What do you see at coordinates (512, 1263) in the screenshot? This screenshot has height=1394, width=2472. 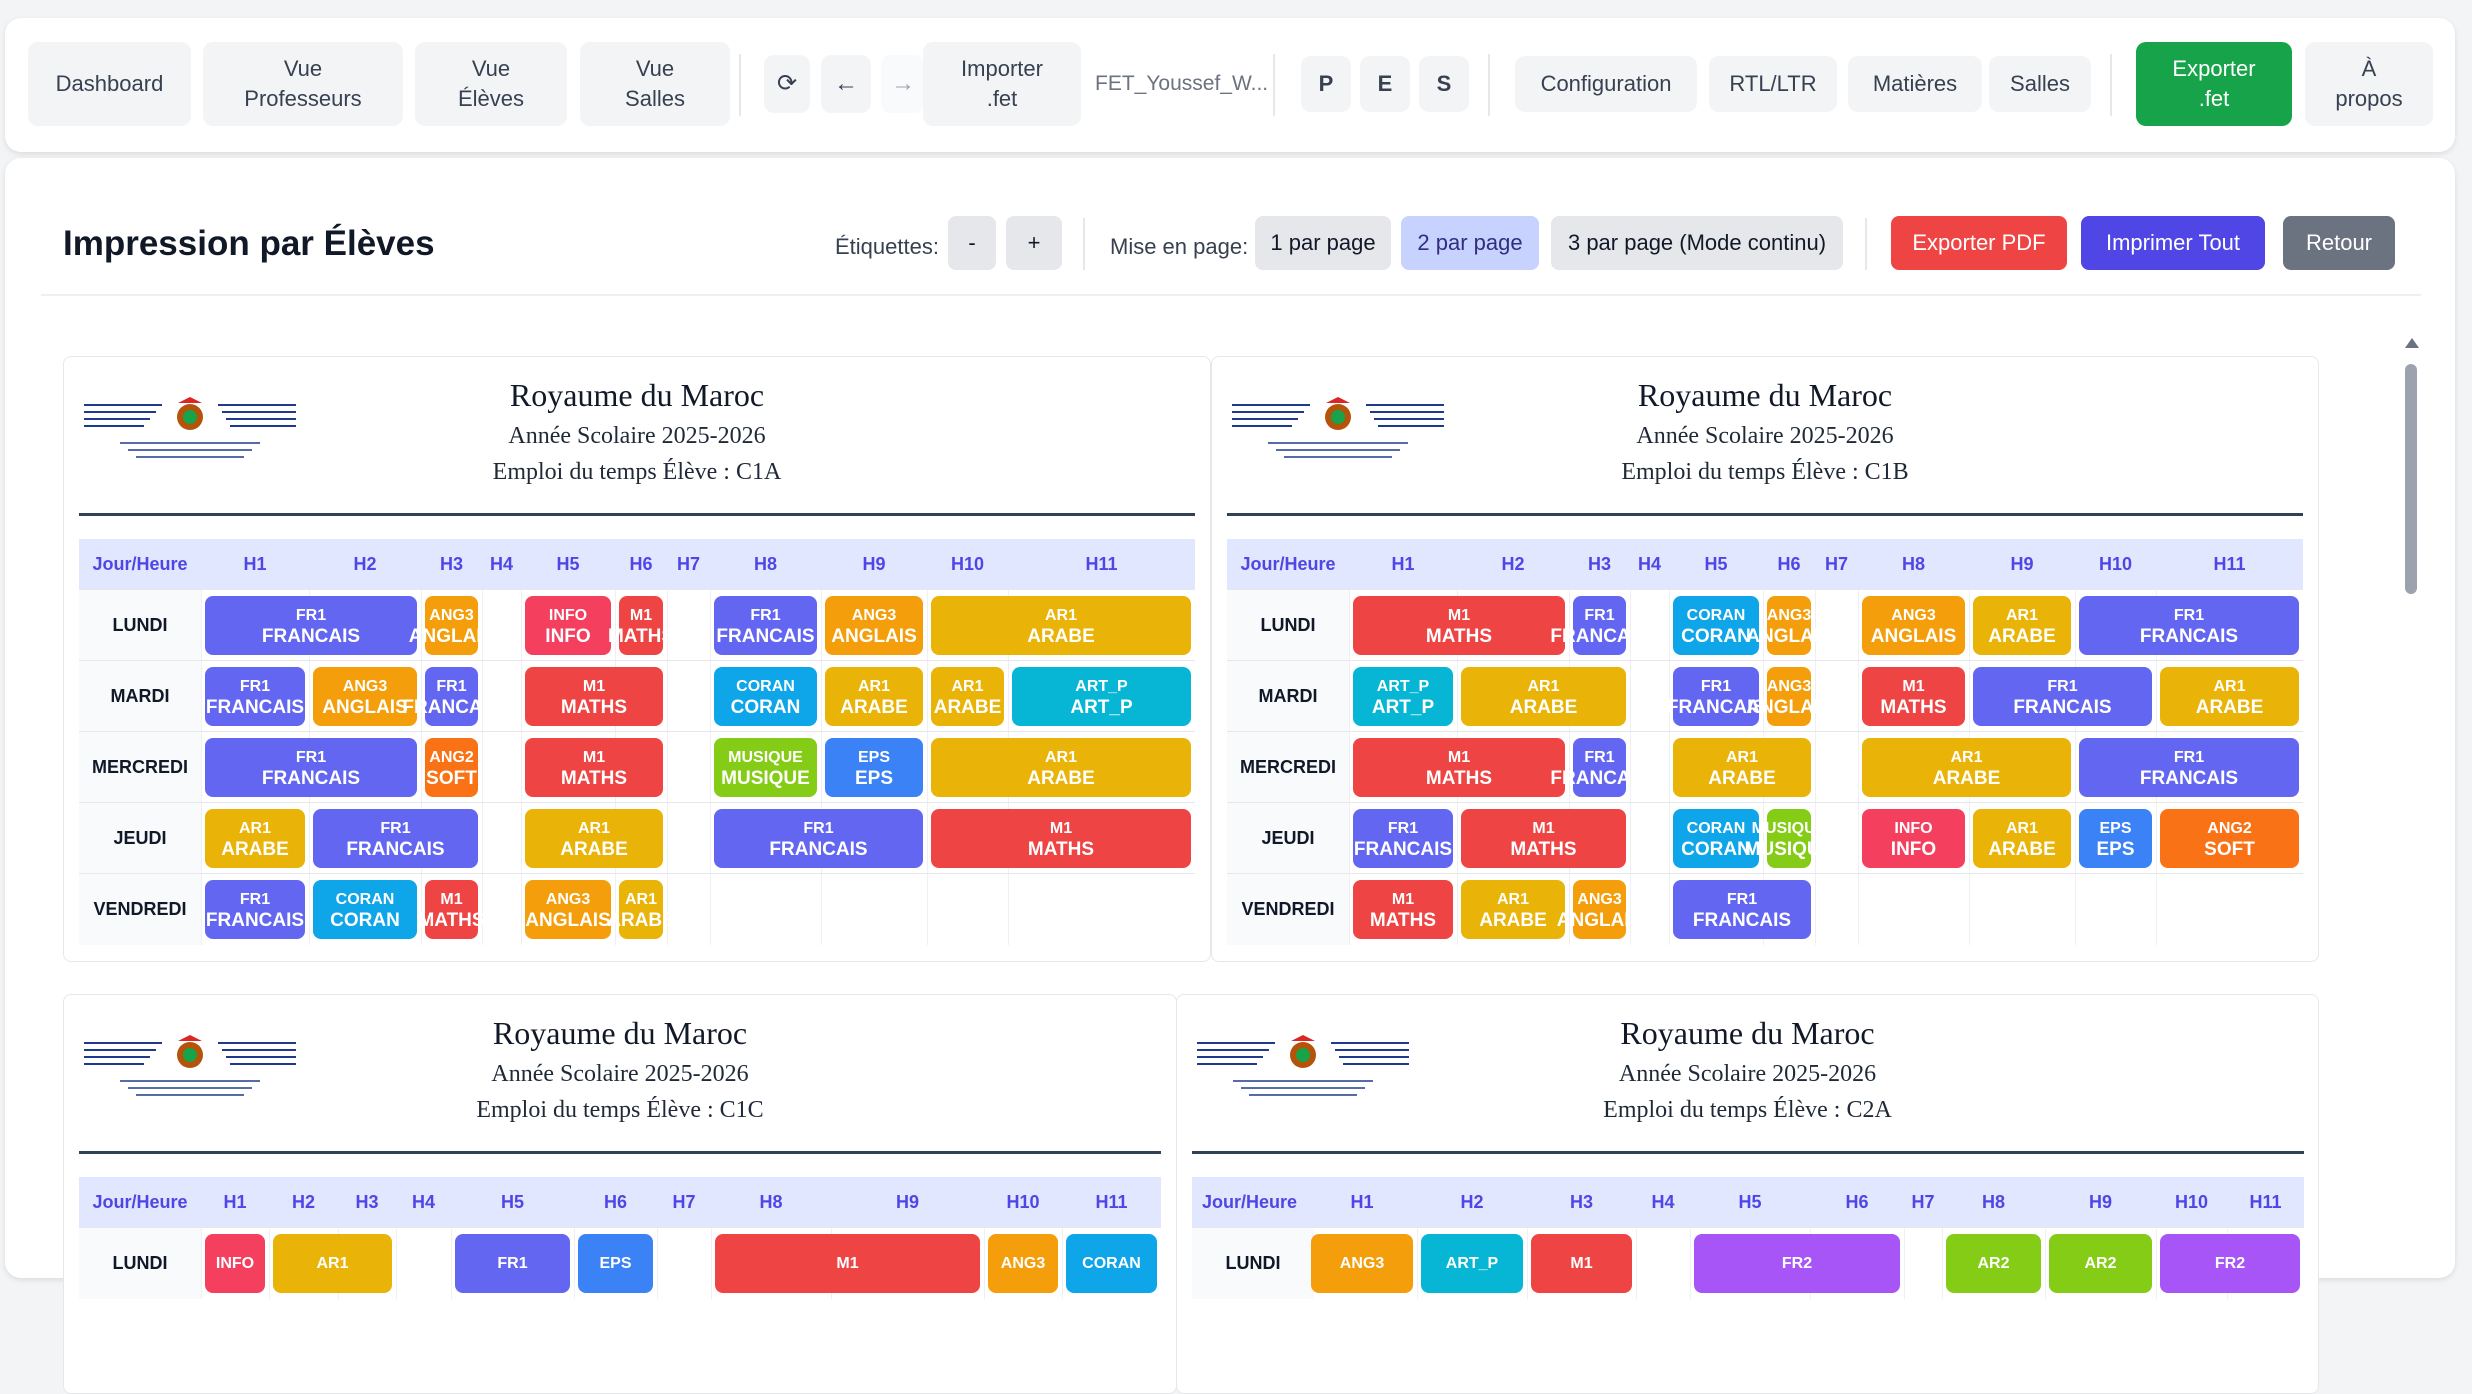 I see `lesson-slot: FR1` at bounding box center [512, 1263].